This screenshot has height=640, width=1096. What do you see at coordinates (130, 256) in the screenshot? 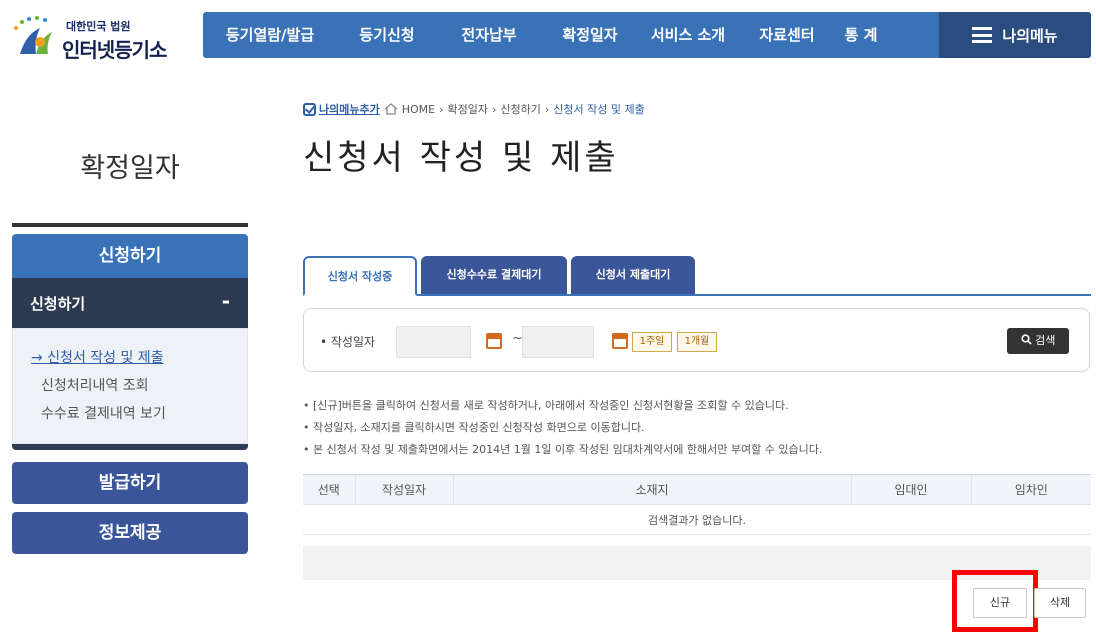
I see `sidebar-section-apply: 신청하기` at bounding box center [130, 256].